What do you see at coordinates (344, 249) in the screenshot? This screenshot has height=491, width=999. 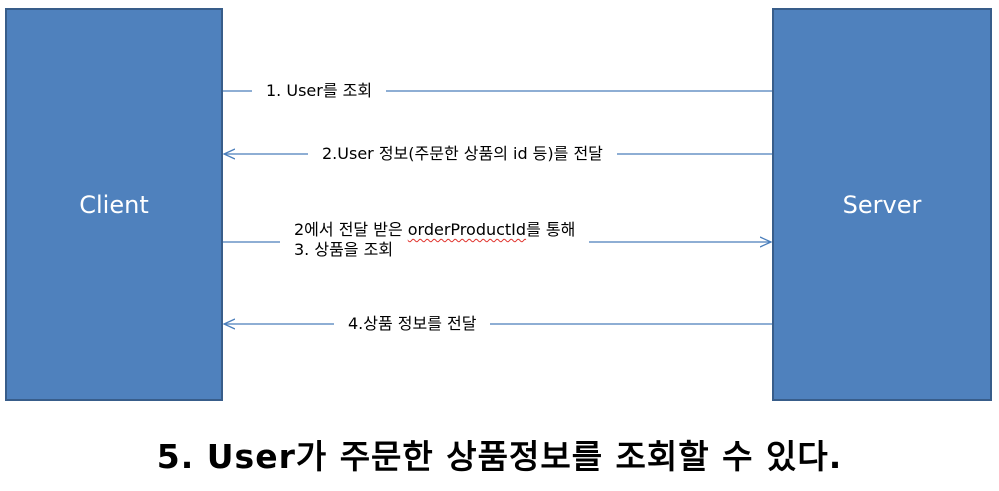 I see `message-step3-line2: 3. 상품을 조회` at bounding box center [344, 249].